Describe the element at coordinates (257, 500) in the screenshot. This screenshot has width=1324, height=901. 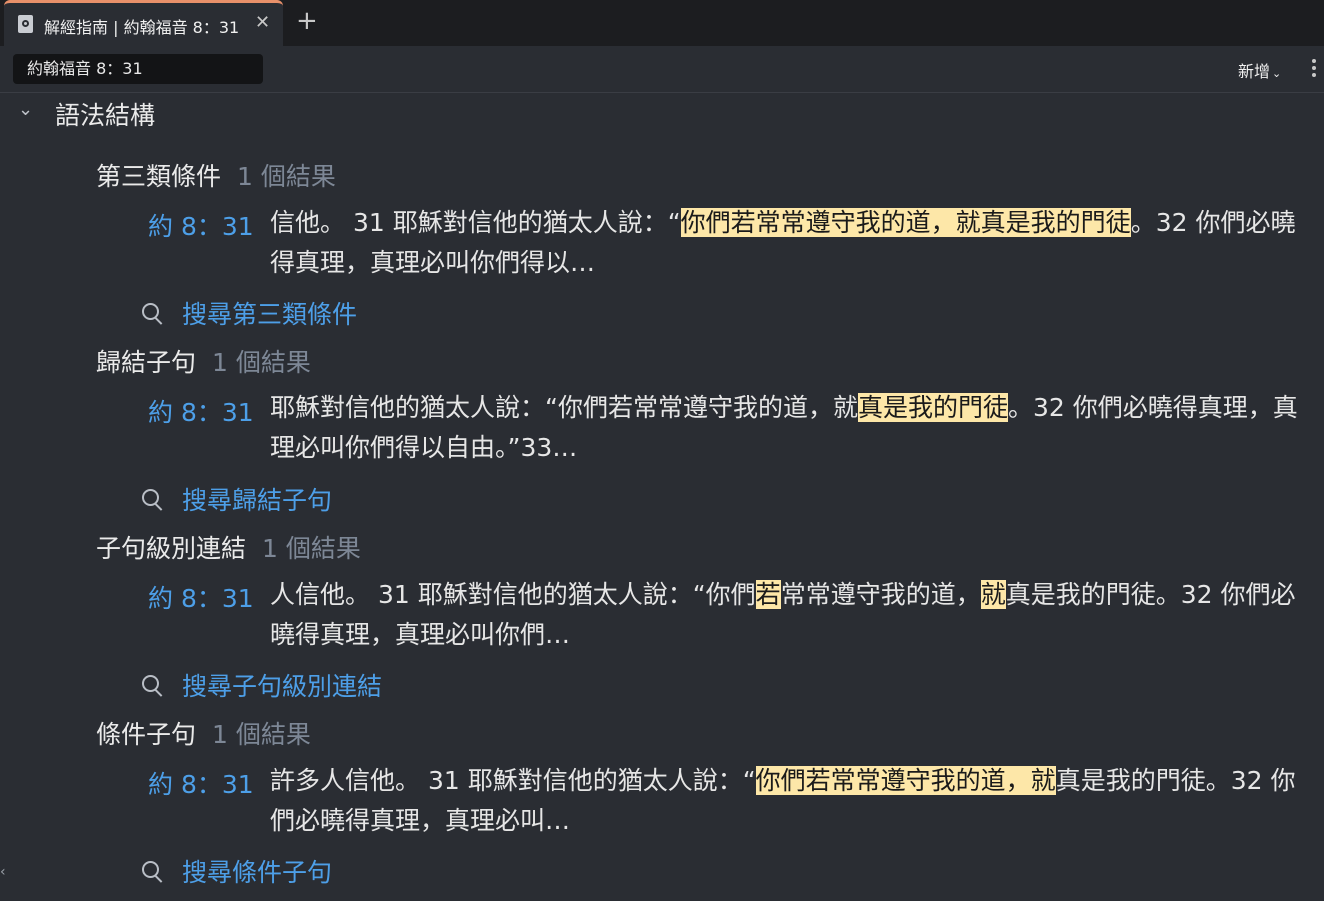
I see `search-link-label: 搜尋歸結子句` at that location.